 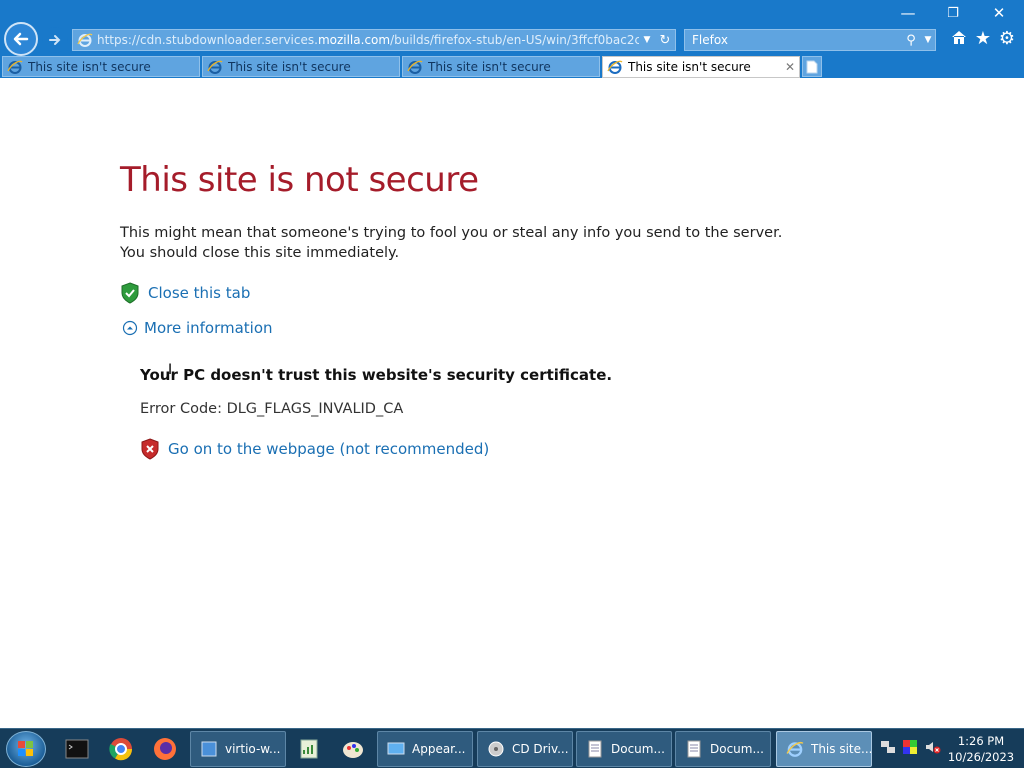 I want to click on clock-time: 1:26 PM, so click(x=981, y=741).